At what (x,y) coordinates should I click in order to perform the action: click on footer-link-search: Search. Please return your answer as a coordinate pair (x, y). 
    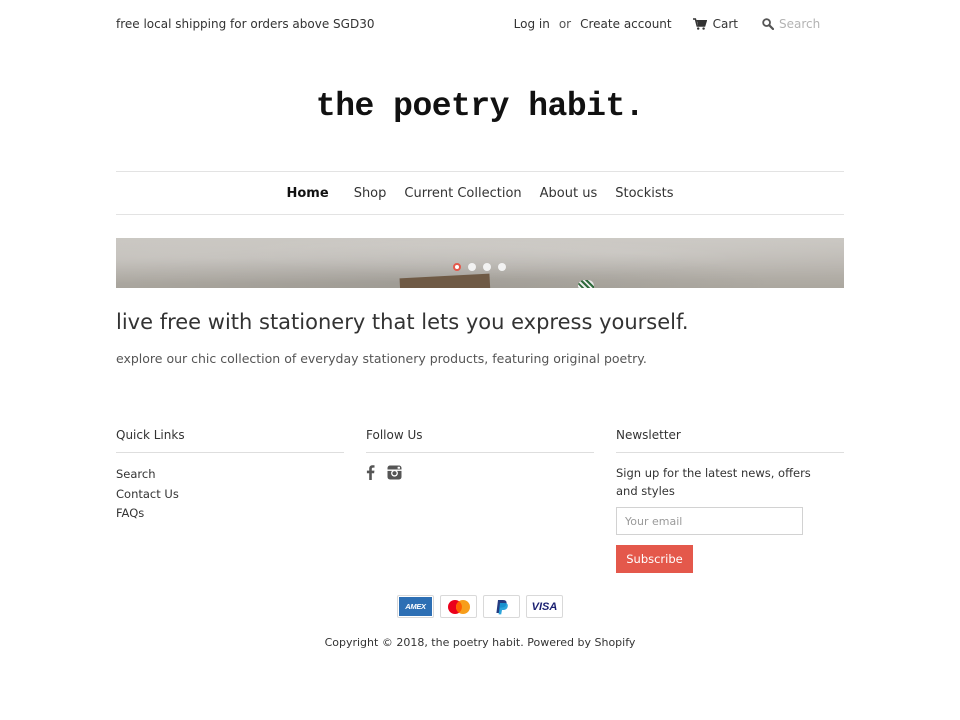
    Looking at the image, I should click on (230, 475).